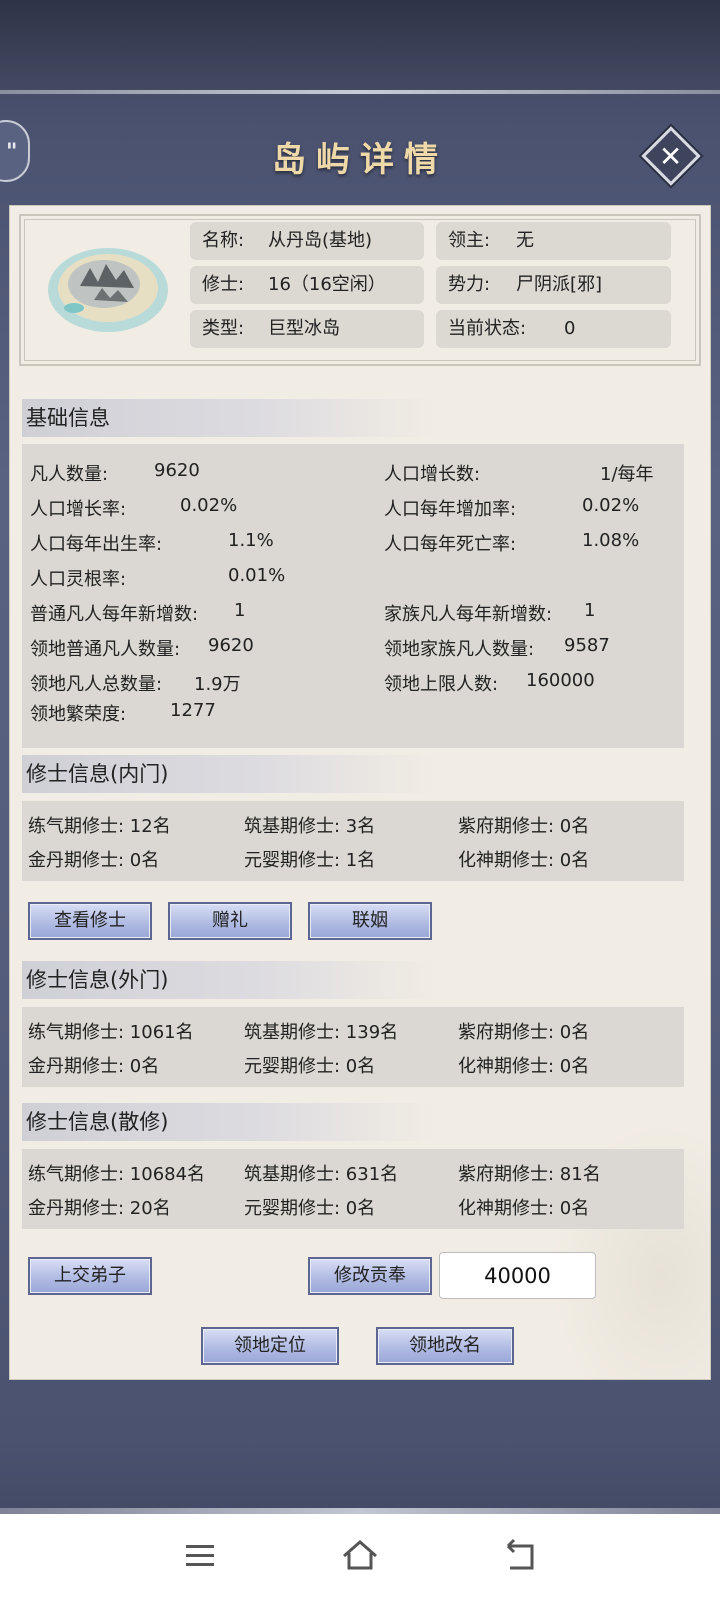 The width and height of the screenshot is (720, 1600). I want to click on stat-value: 1.9万, so click(217, 684).